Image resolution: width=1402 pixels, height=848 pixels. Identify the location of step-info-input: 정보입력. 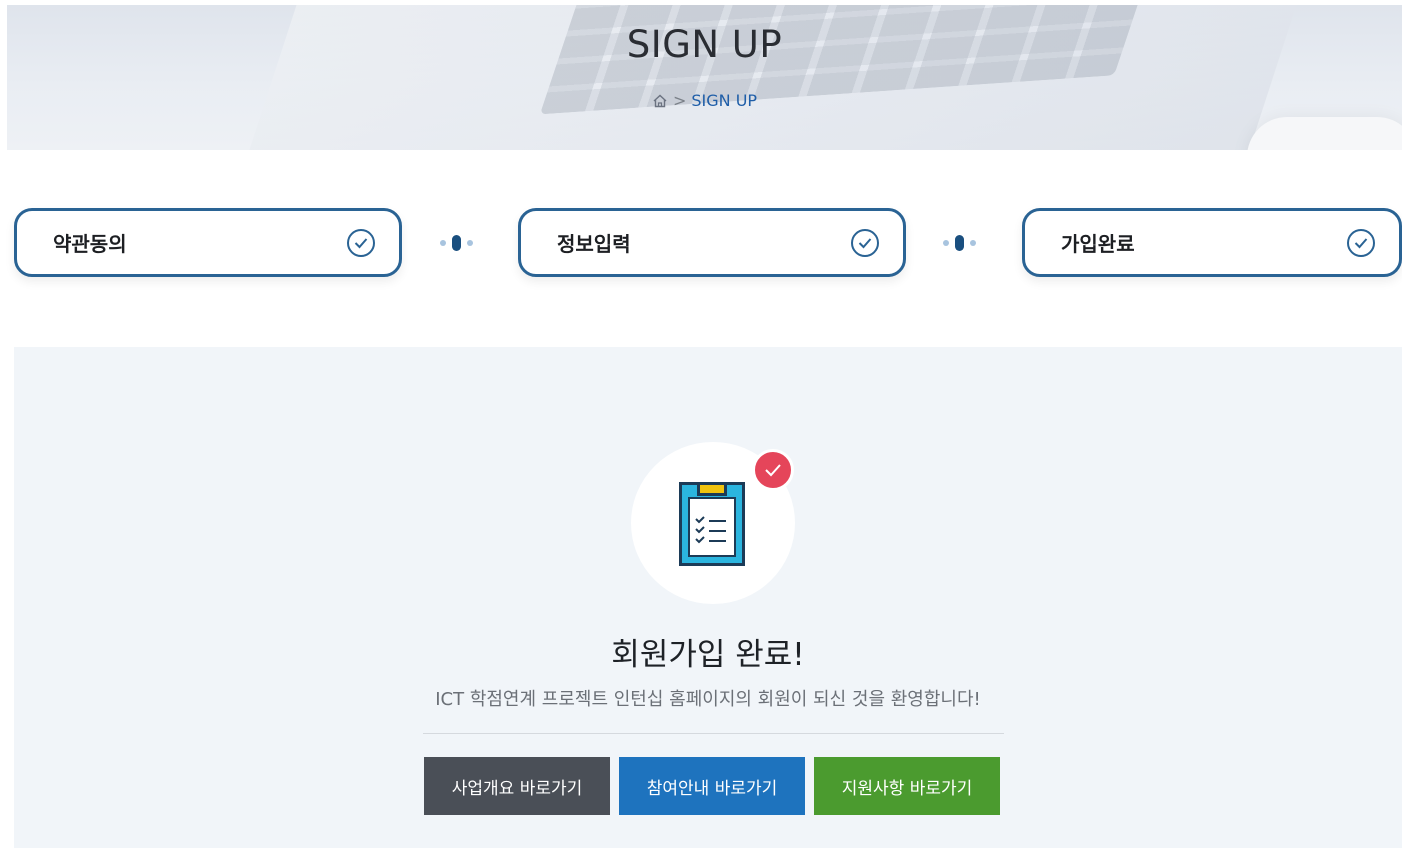
(712, 242).